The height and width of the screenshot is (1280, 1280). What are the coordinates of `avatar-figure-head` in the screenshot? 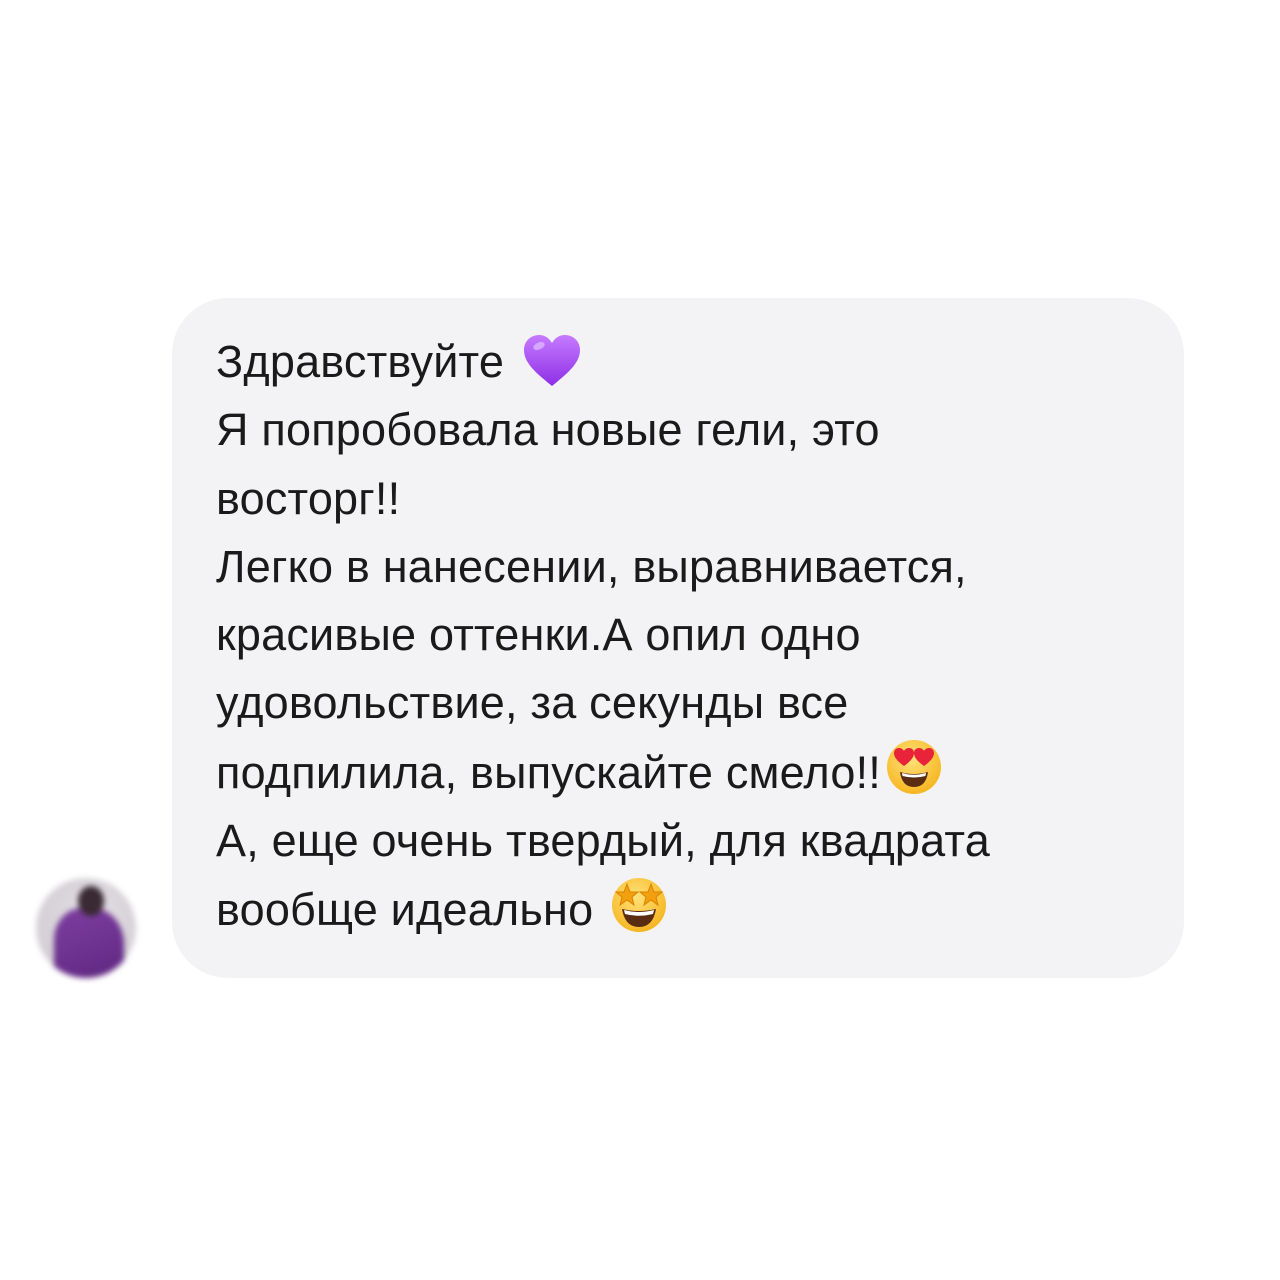 It's located at (91, 901).